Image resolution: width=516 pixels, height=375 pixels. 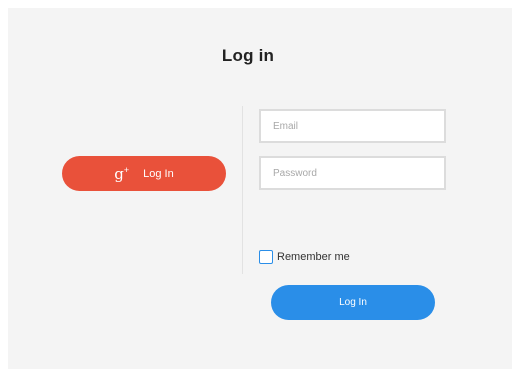 I want to click on remember-me-label: Remember me, so click(x=313, y=257).